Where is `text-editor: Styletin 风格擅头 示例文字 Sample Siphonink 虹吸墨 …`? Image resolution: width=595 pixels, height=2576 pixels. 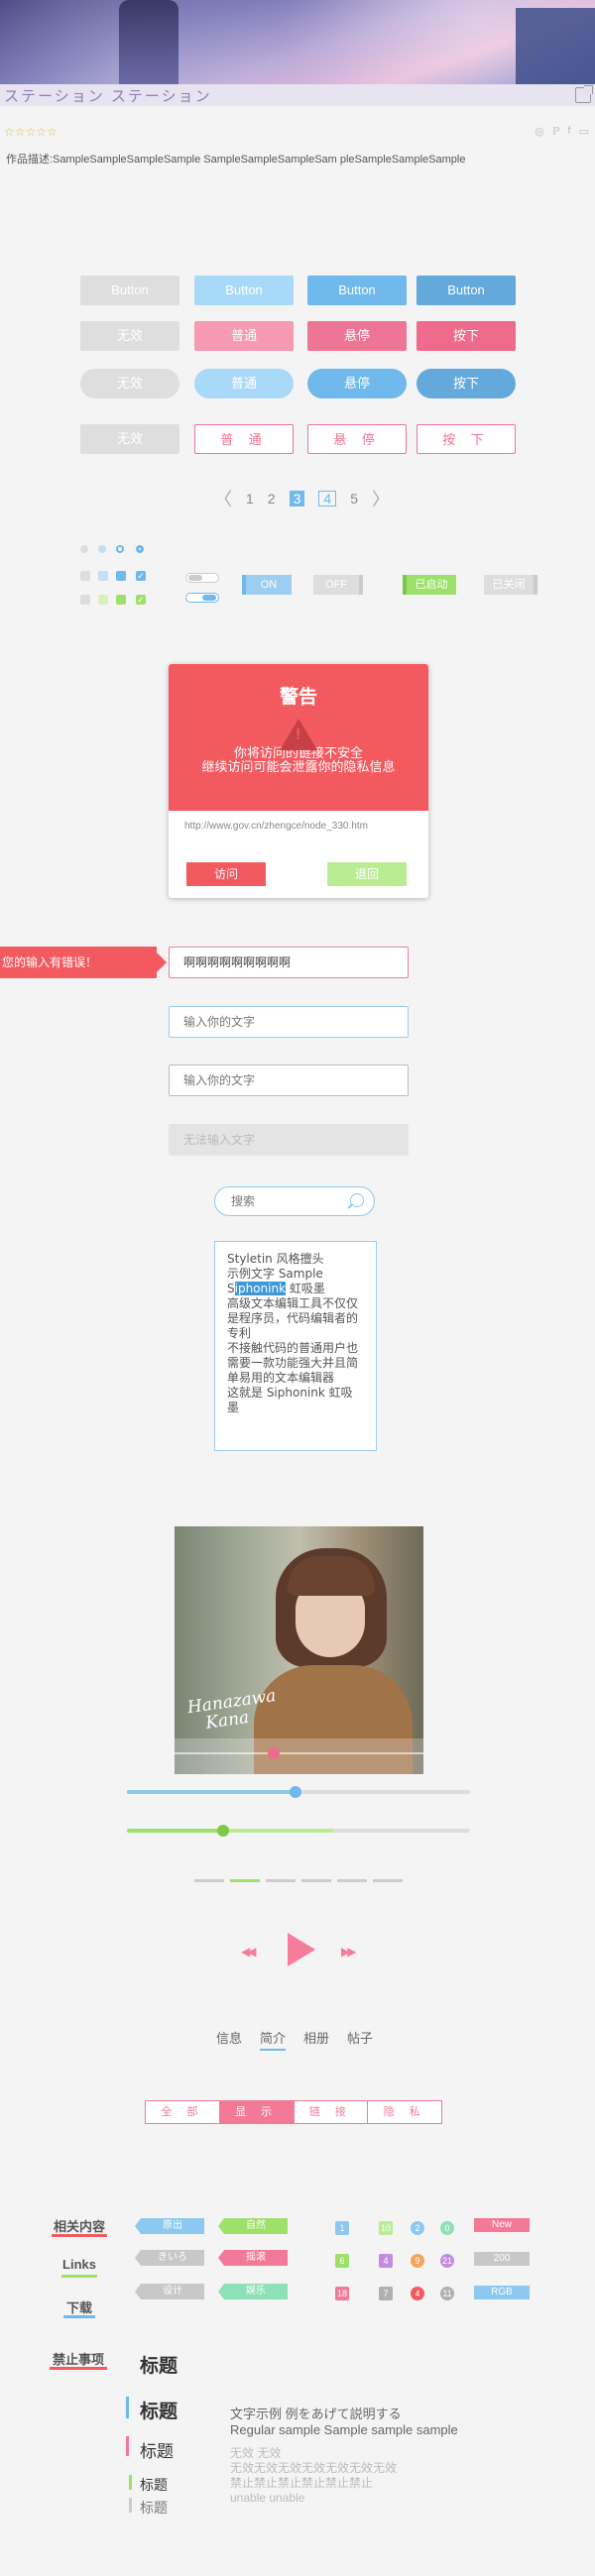 text-editor: Styletin 风格擅头 示例文字 Sample Siphonink 虹吸墨 … is located at coordinates (295, 1346).